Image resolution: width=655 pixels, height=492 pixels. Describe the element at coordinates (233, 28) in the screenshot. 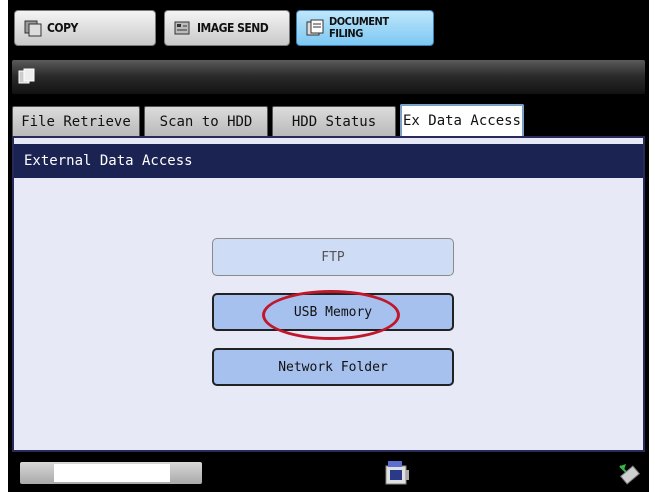

I see `image-send-mode-label: IMAGE SEND` at that location.